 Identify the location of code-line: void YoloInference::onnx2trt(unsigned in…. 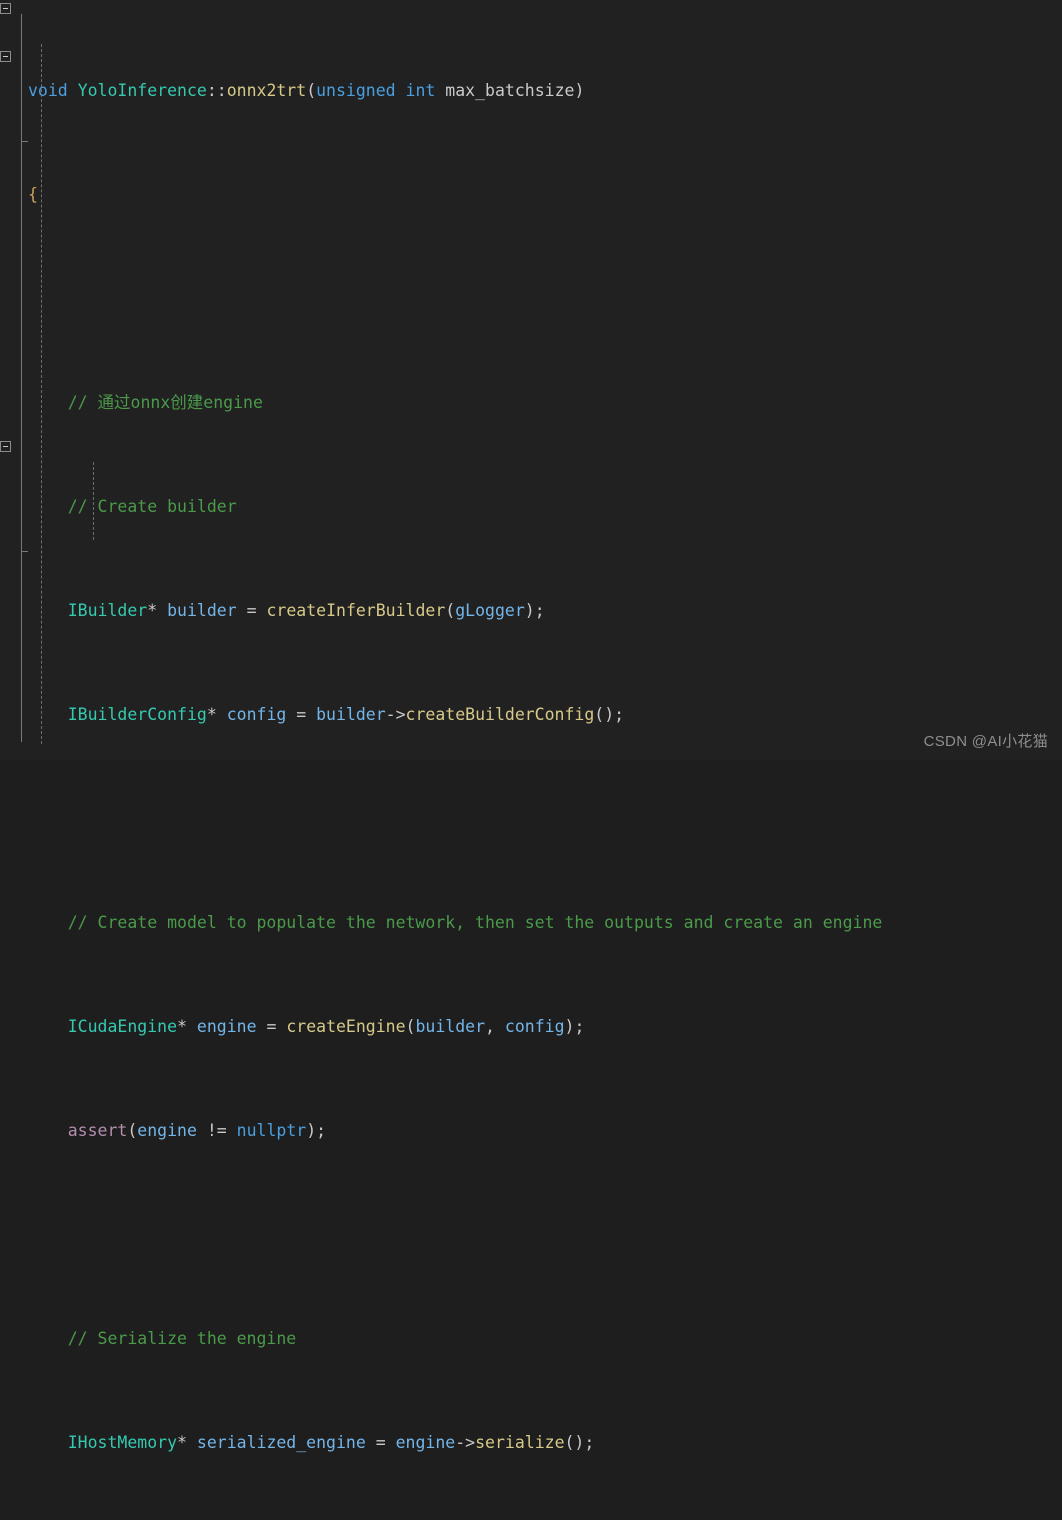
(306, 90).